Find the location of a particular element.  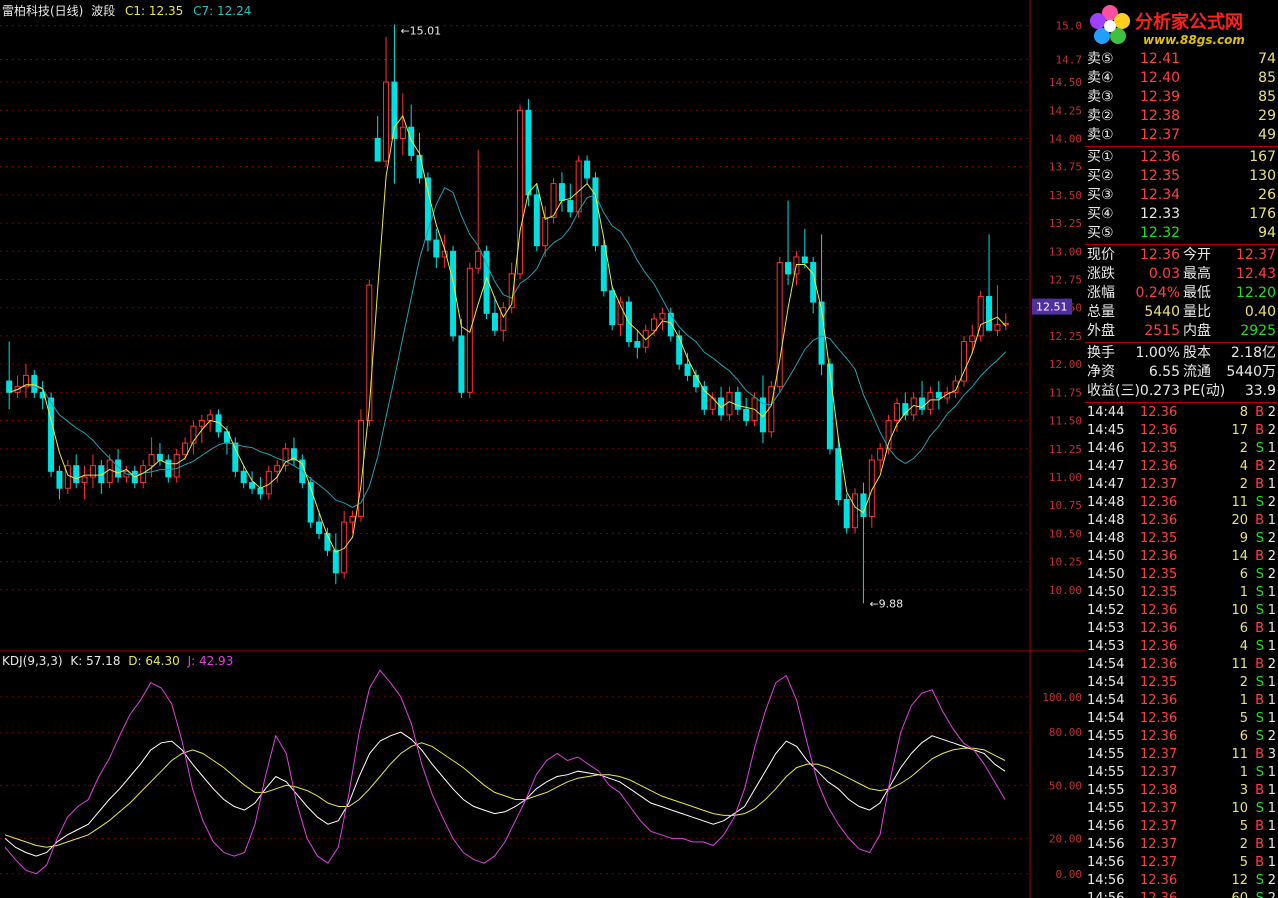

tick-volume: 10 is located at coordinates (1239, 610).